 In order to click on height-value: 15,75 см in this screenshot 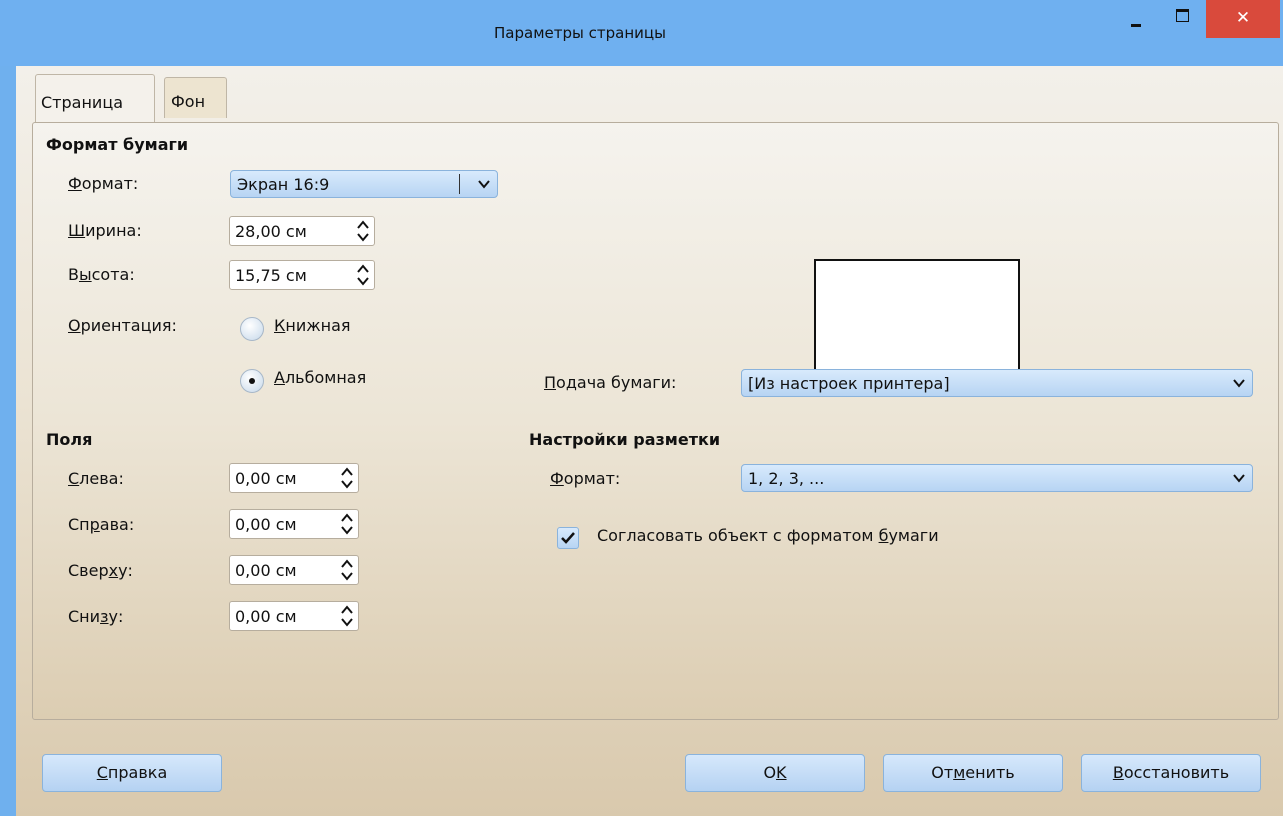, I will do `click(271, 275)`.